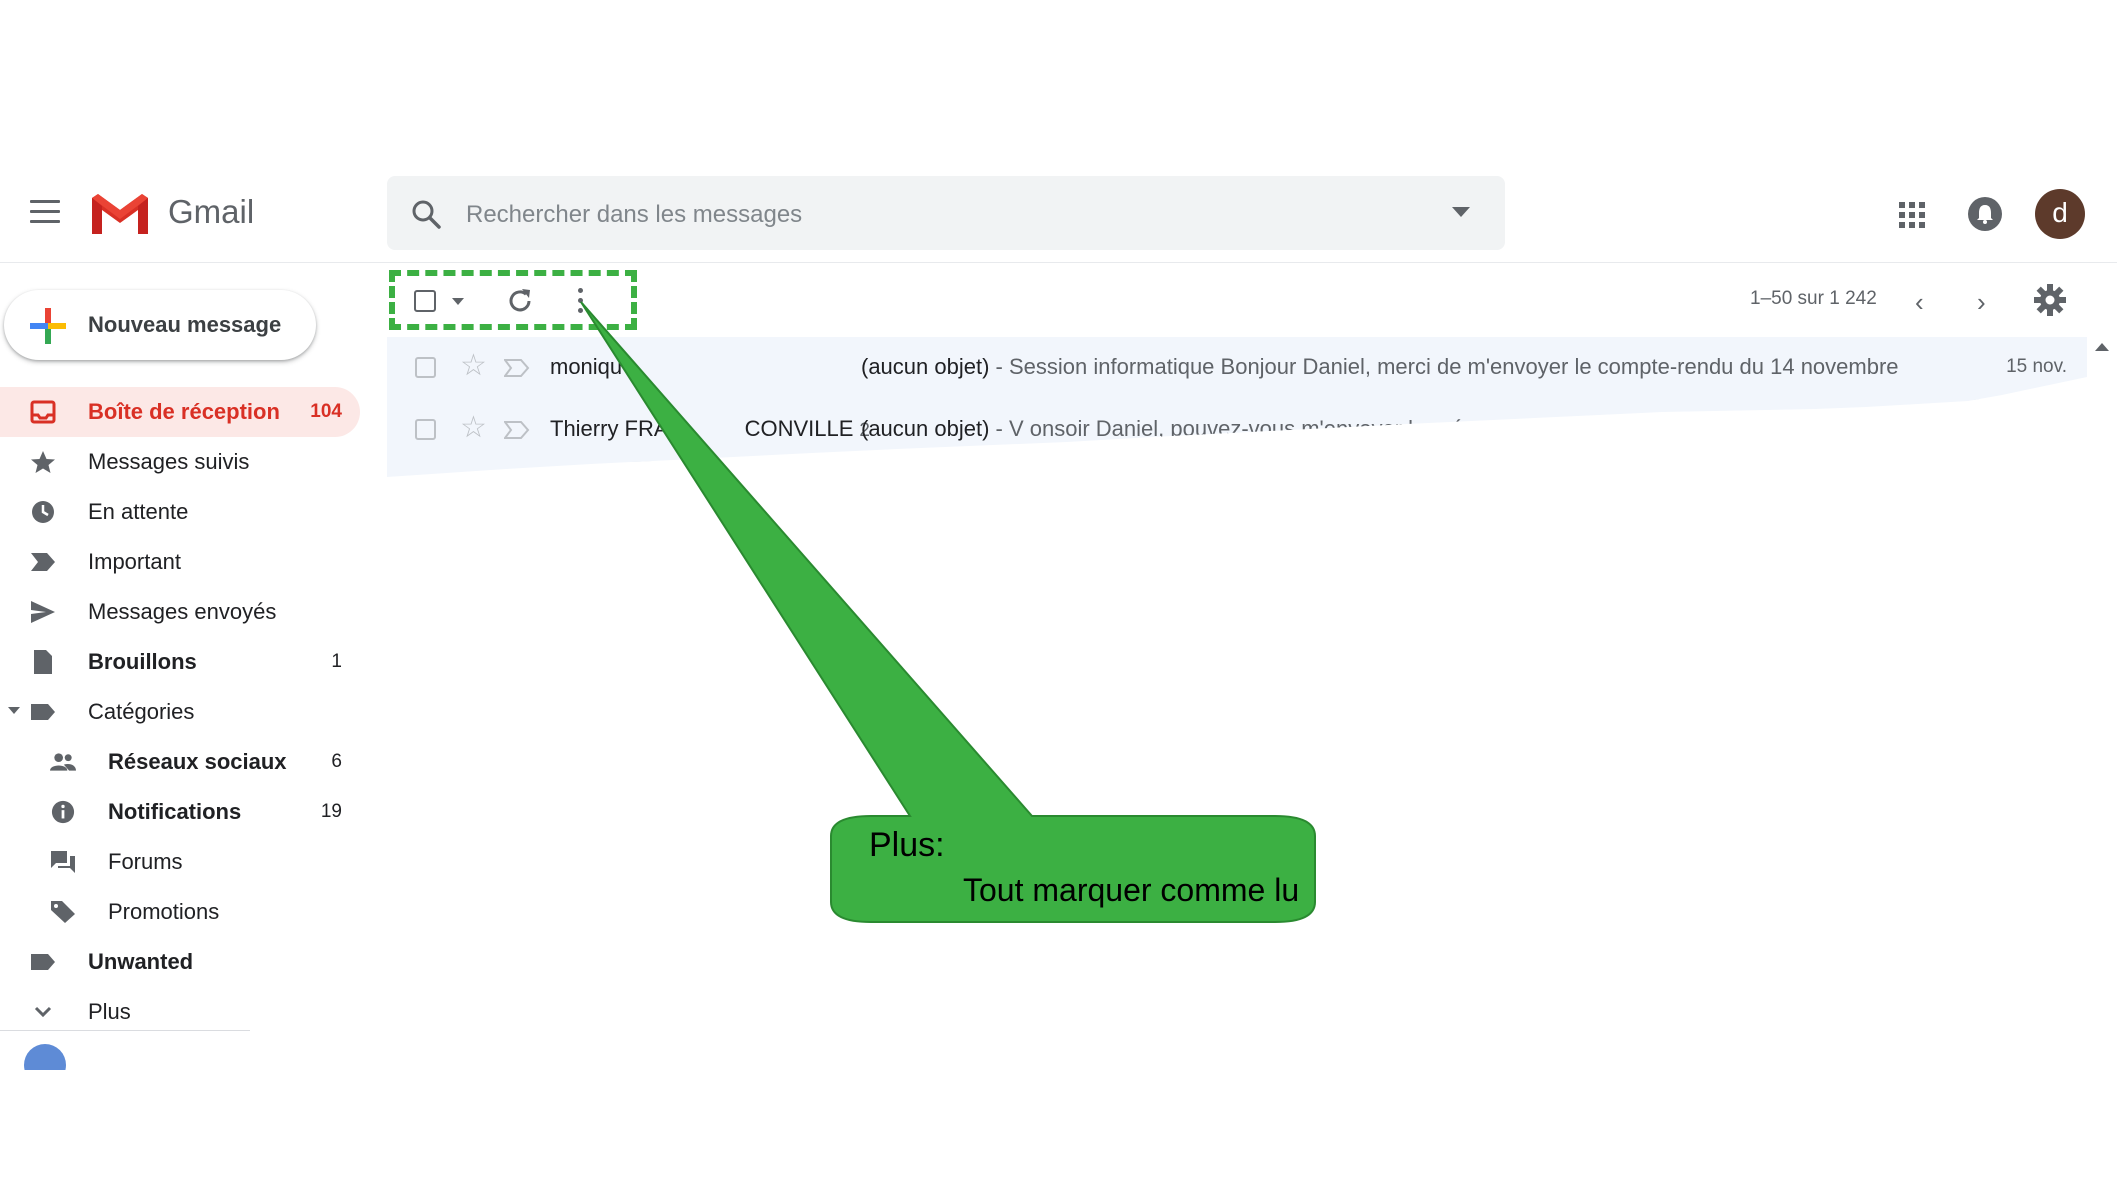 This screenshot has height=1192, width=2117. Describe the element at coordinates (45, 212) in the screenshot. I see `main-menu-icon` at that location.